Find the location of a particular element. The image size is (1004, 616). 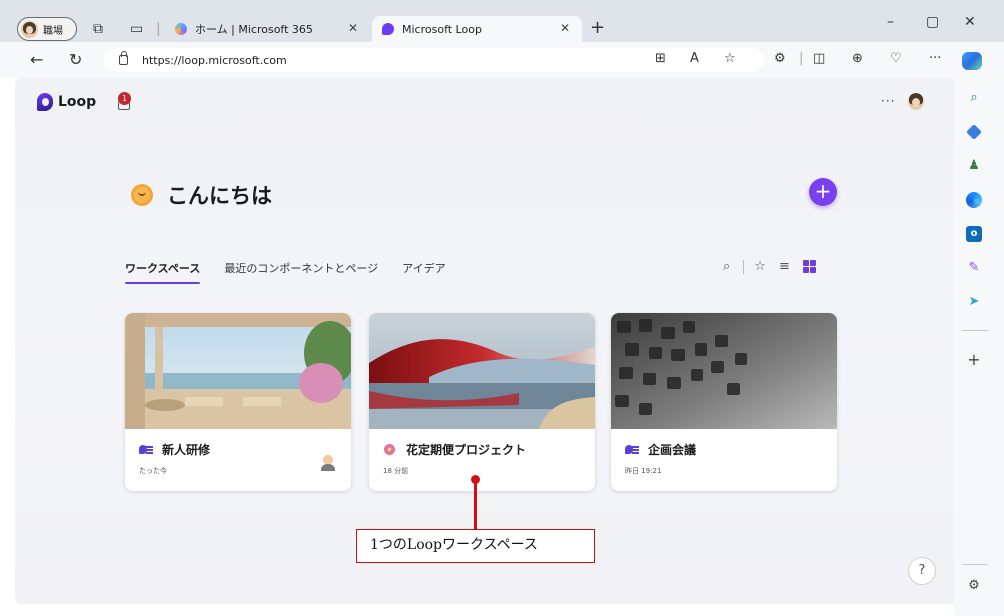

user-avatar is located at coordinates (916, 101).